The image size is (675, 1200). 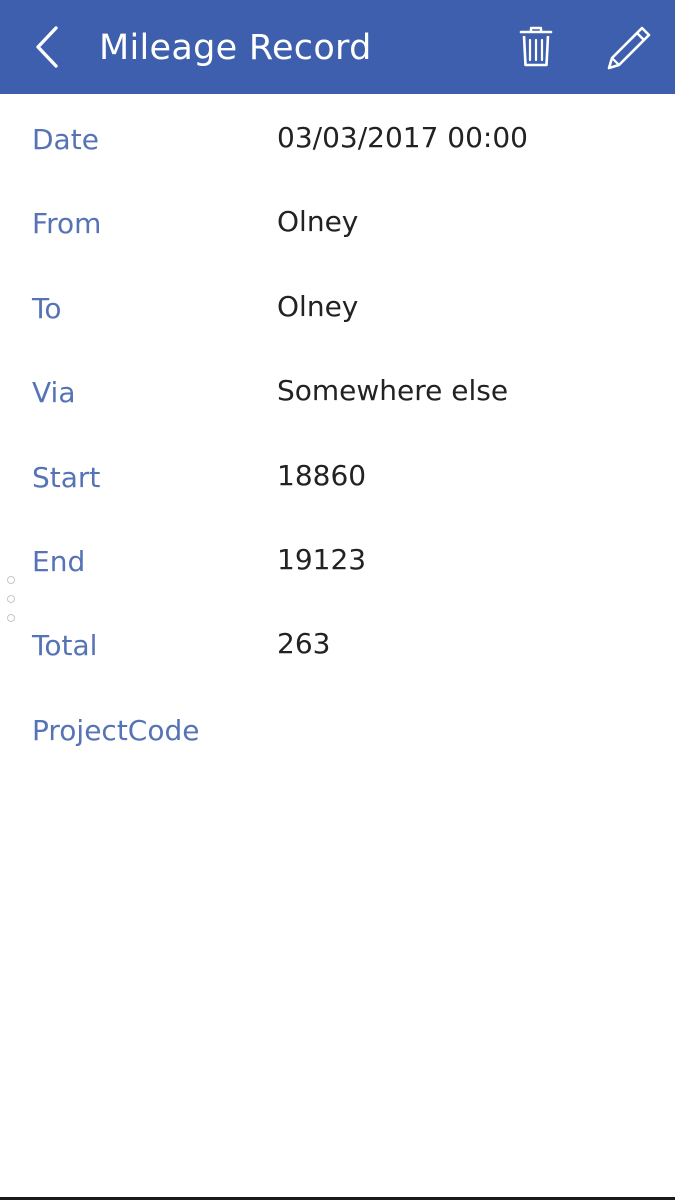 I want to click on field-label: Total, so click(x=65, y=646).